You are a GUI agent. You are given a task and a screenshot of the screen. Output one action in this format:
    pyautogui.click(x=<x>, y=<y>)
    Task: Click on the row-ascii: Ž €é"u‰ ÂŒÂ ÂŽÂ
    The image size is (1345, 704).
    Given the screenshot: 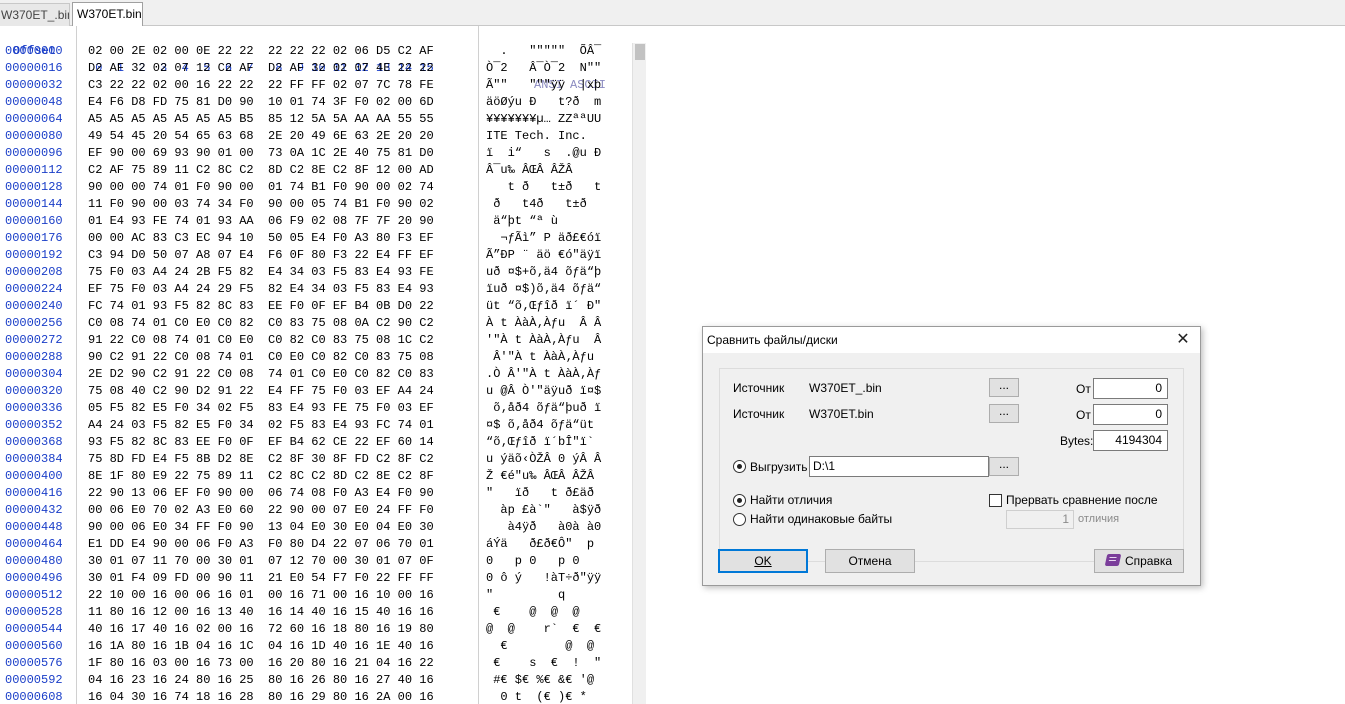 What is the action you would take?
    pyautogui.click(x=543, y=476)
    